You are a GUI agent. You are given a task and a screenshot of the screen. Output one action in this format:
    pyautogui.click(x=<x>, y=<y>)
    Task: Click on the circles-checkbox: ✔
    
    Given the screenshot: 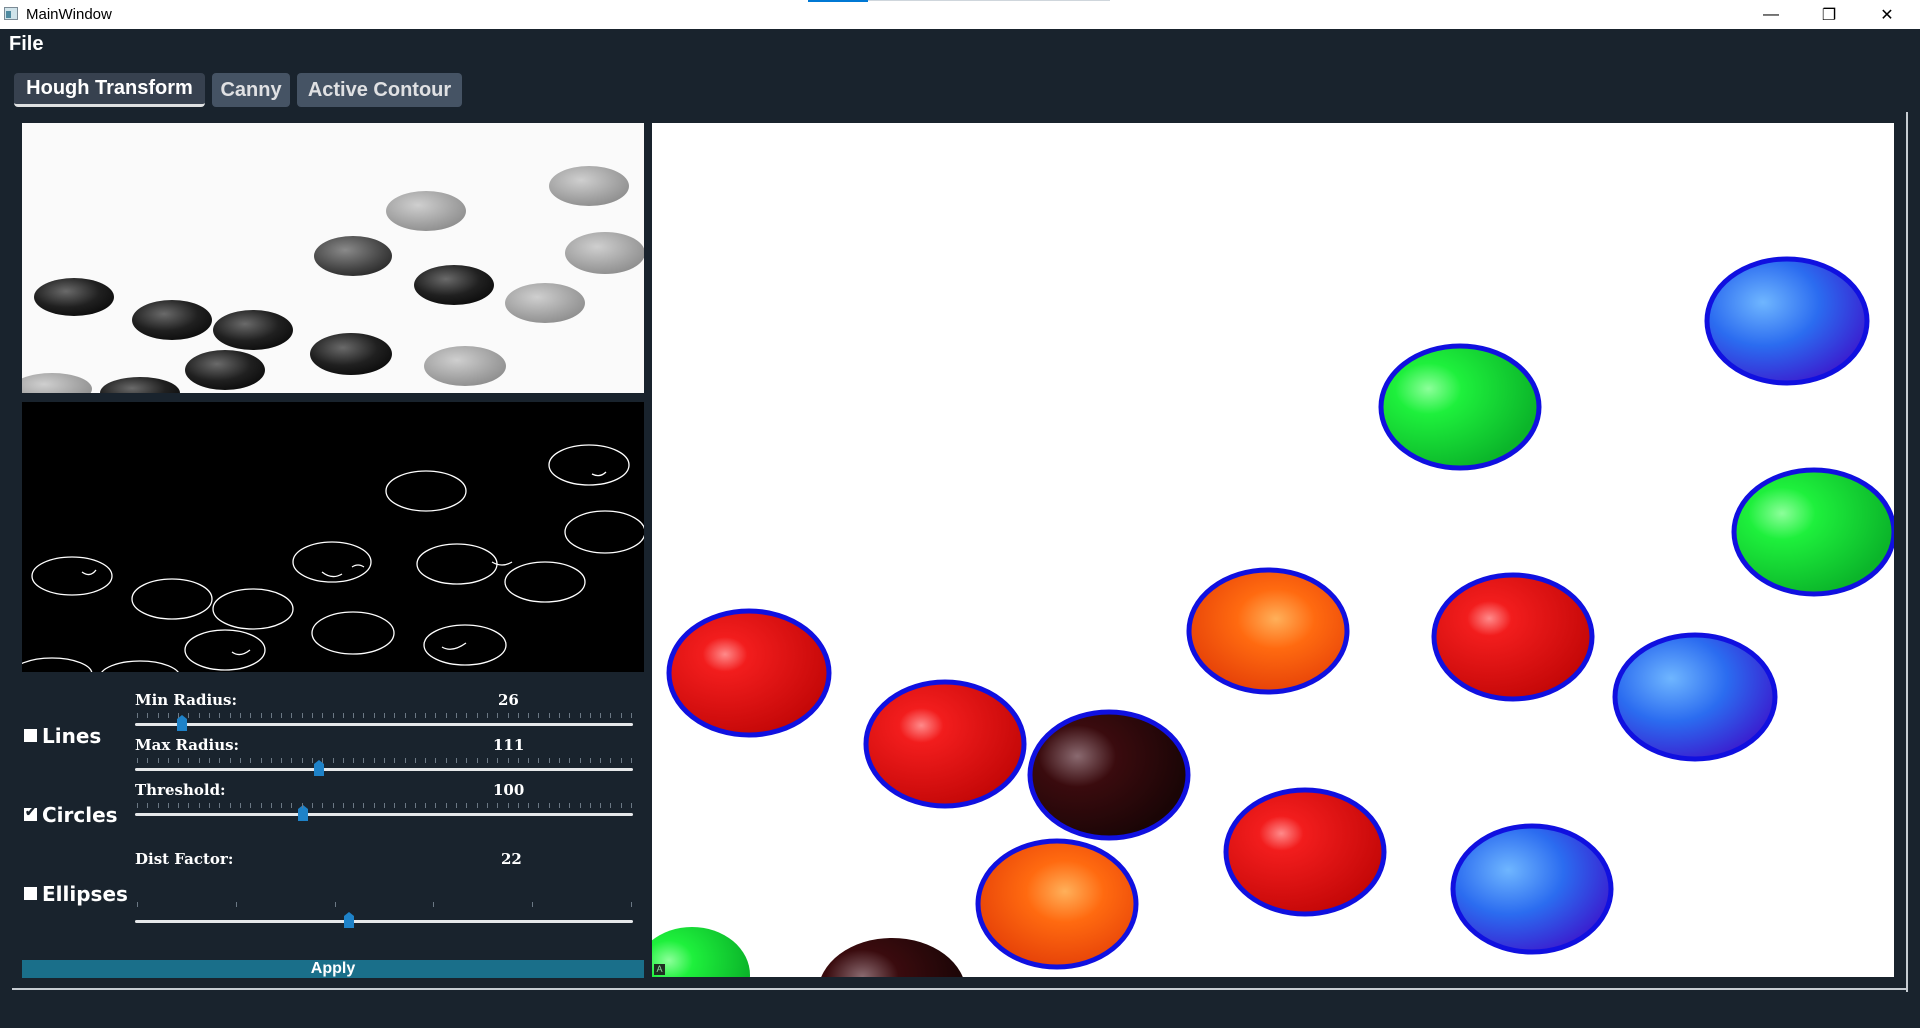 What is the action you would take?
    pyautogui.click(x=30, y=812)
    